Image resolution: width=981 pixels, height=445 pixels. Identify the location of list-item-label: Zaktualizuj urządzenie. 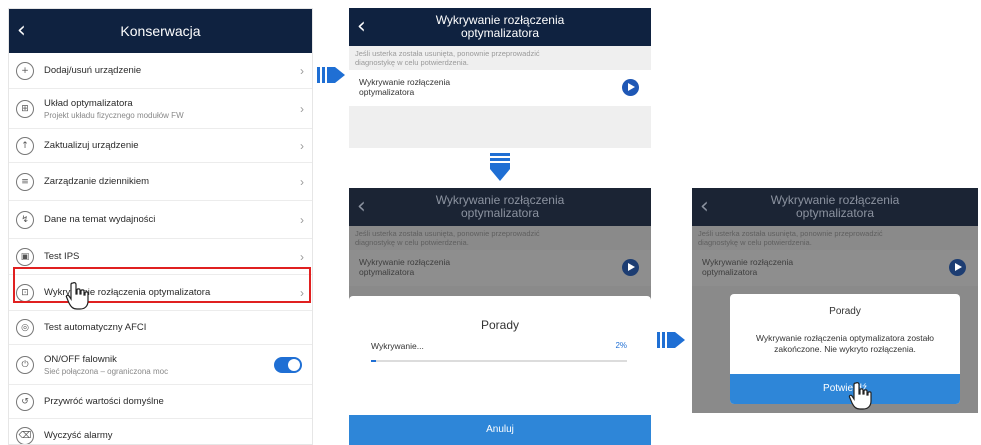
(91, 145).